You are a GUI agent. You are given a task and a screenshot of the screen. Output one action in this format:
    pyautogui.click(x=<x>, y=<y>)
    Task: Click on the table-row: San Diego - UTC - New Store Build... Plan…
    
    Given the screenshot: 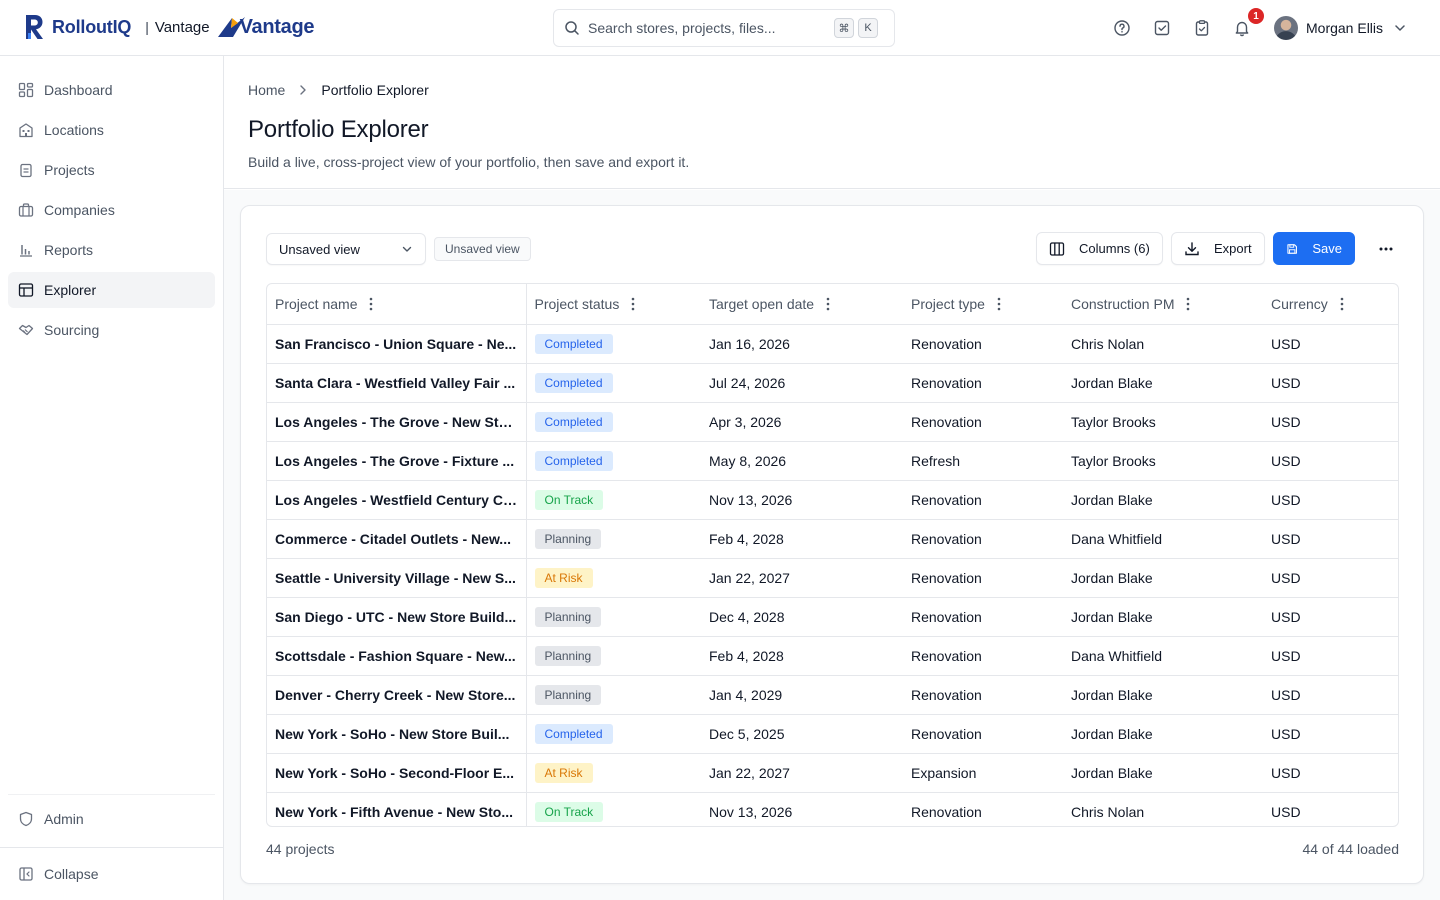 What is the action you would take?
    pyautogui.click(x=832, y=617)
    